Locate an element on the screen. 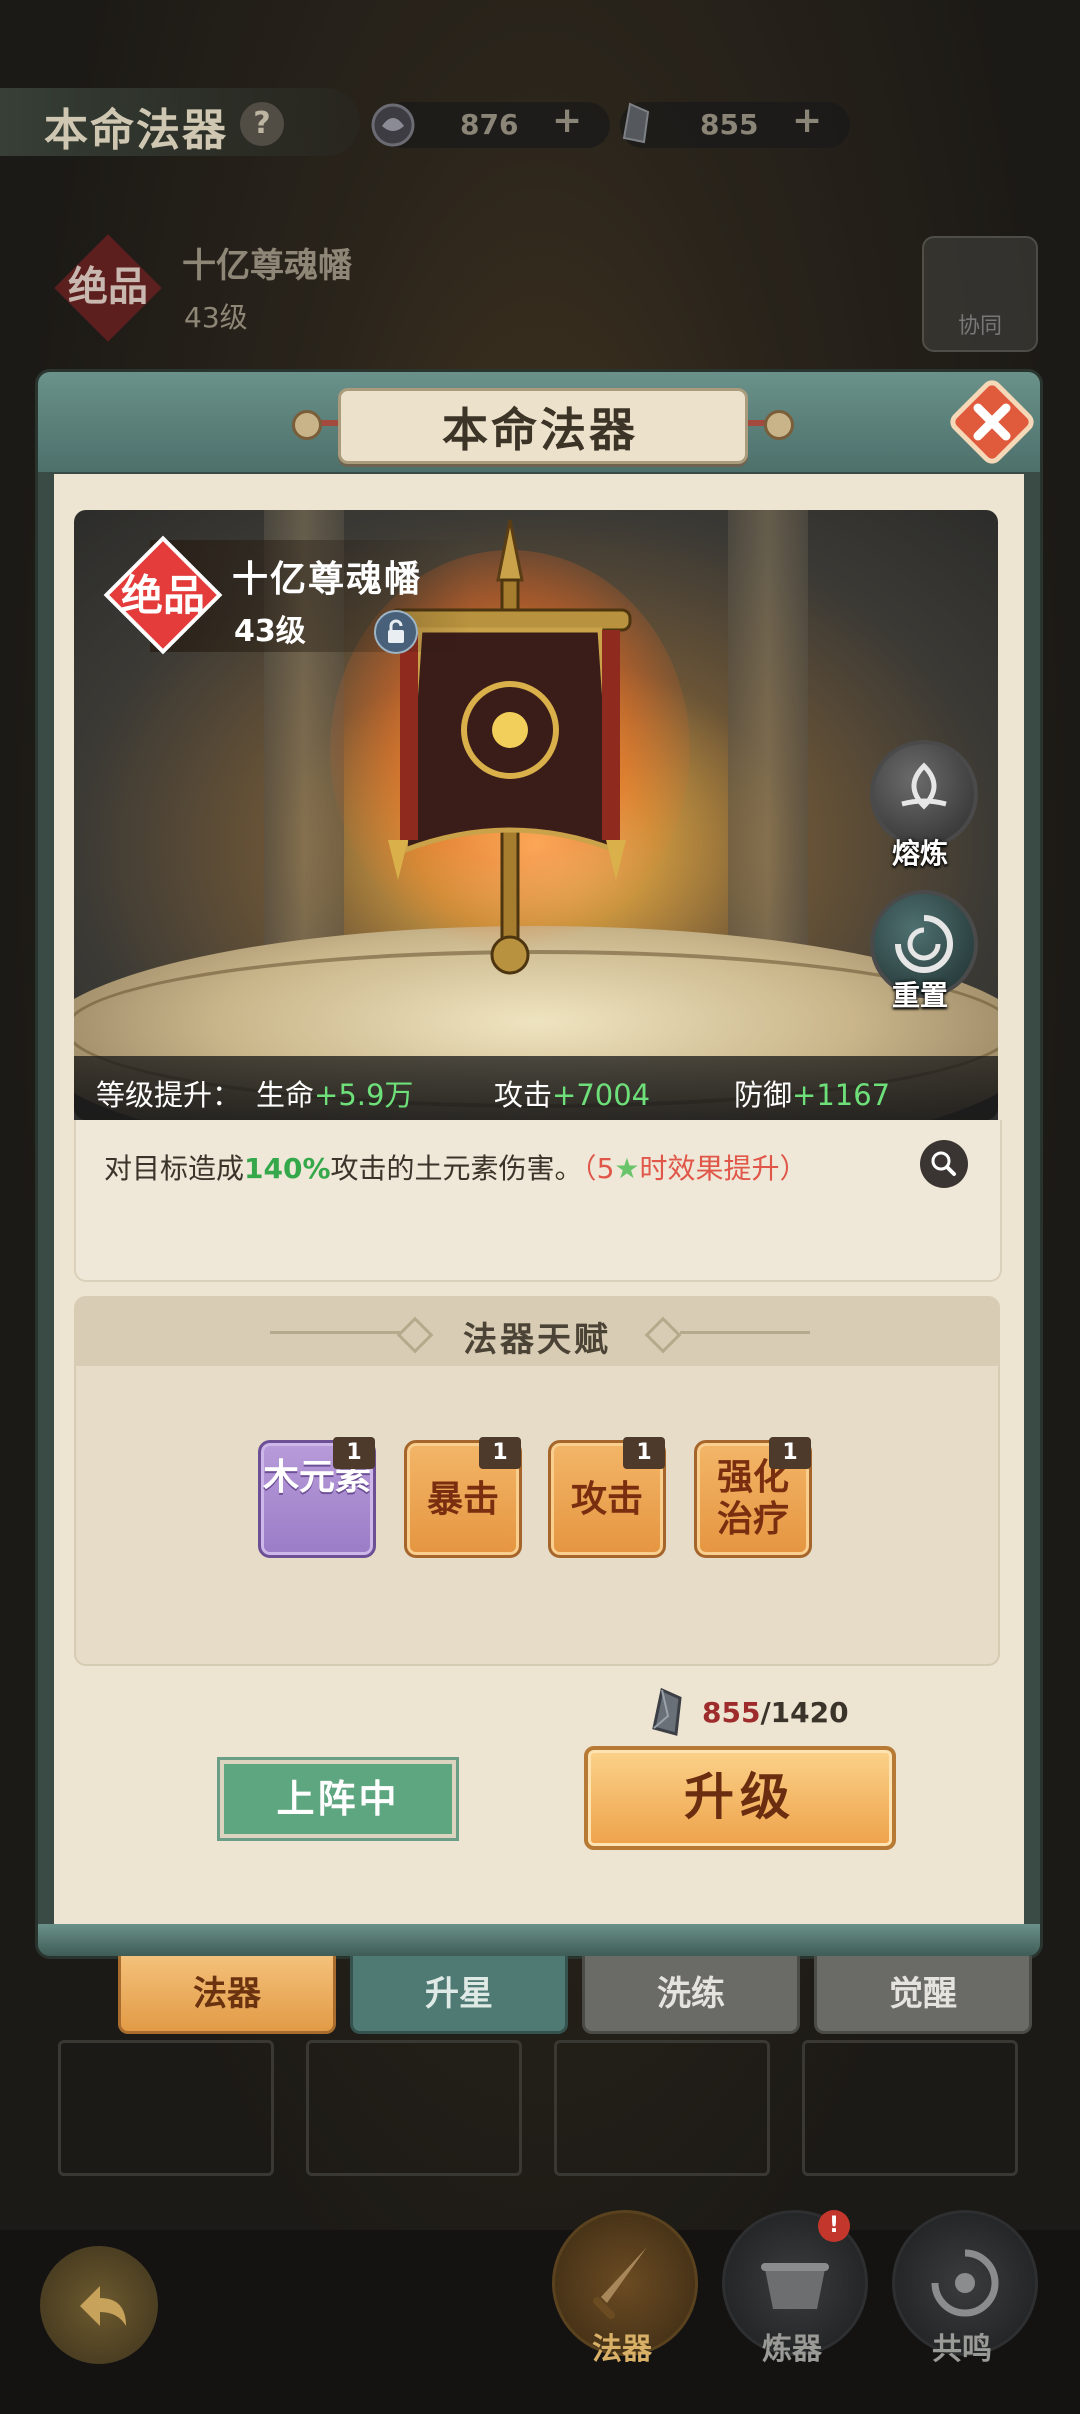 This screenshot has height=2414, width=1080. talent-tile-label: 暴击 is located at coordinates (462, 1499).